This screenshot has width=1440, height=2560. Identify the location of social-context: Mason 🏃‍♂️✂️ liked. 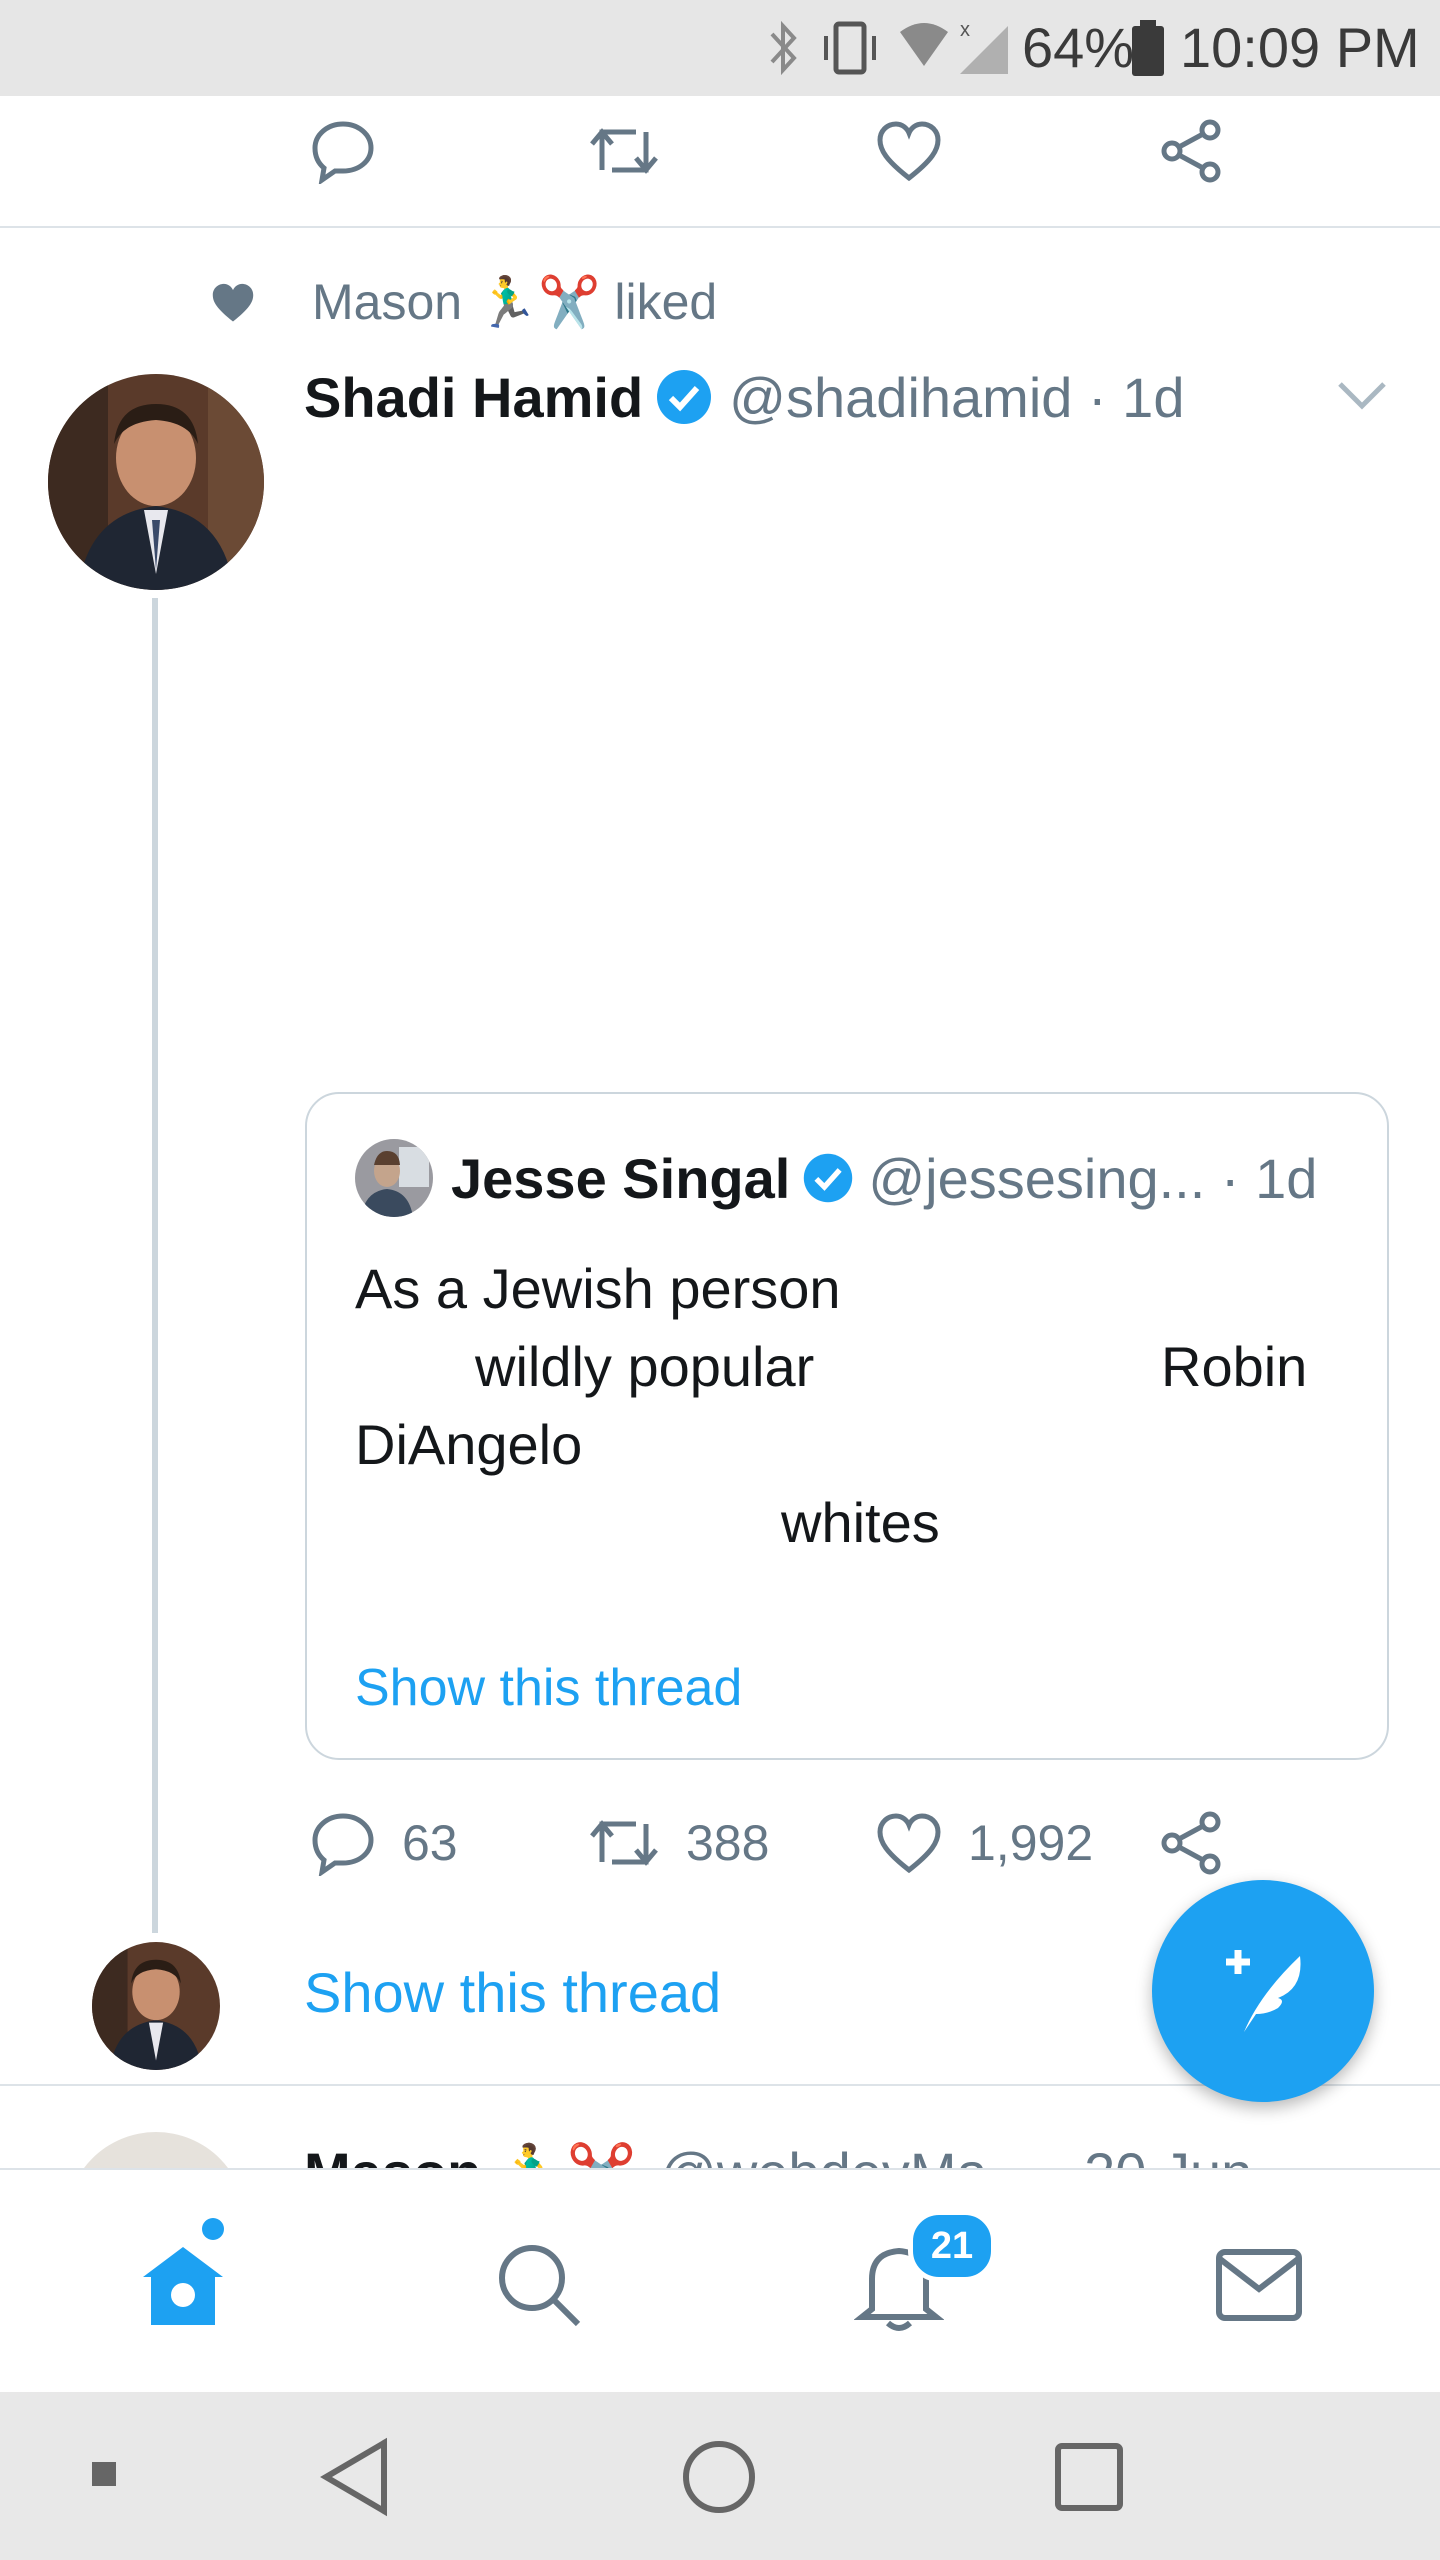
(463, 302).